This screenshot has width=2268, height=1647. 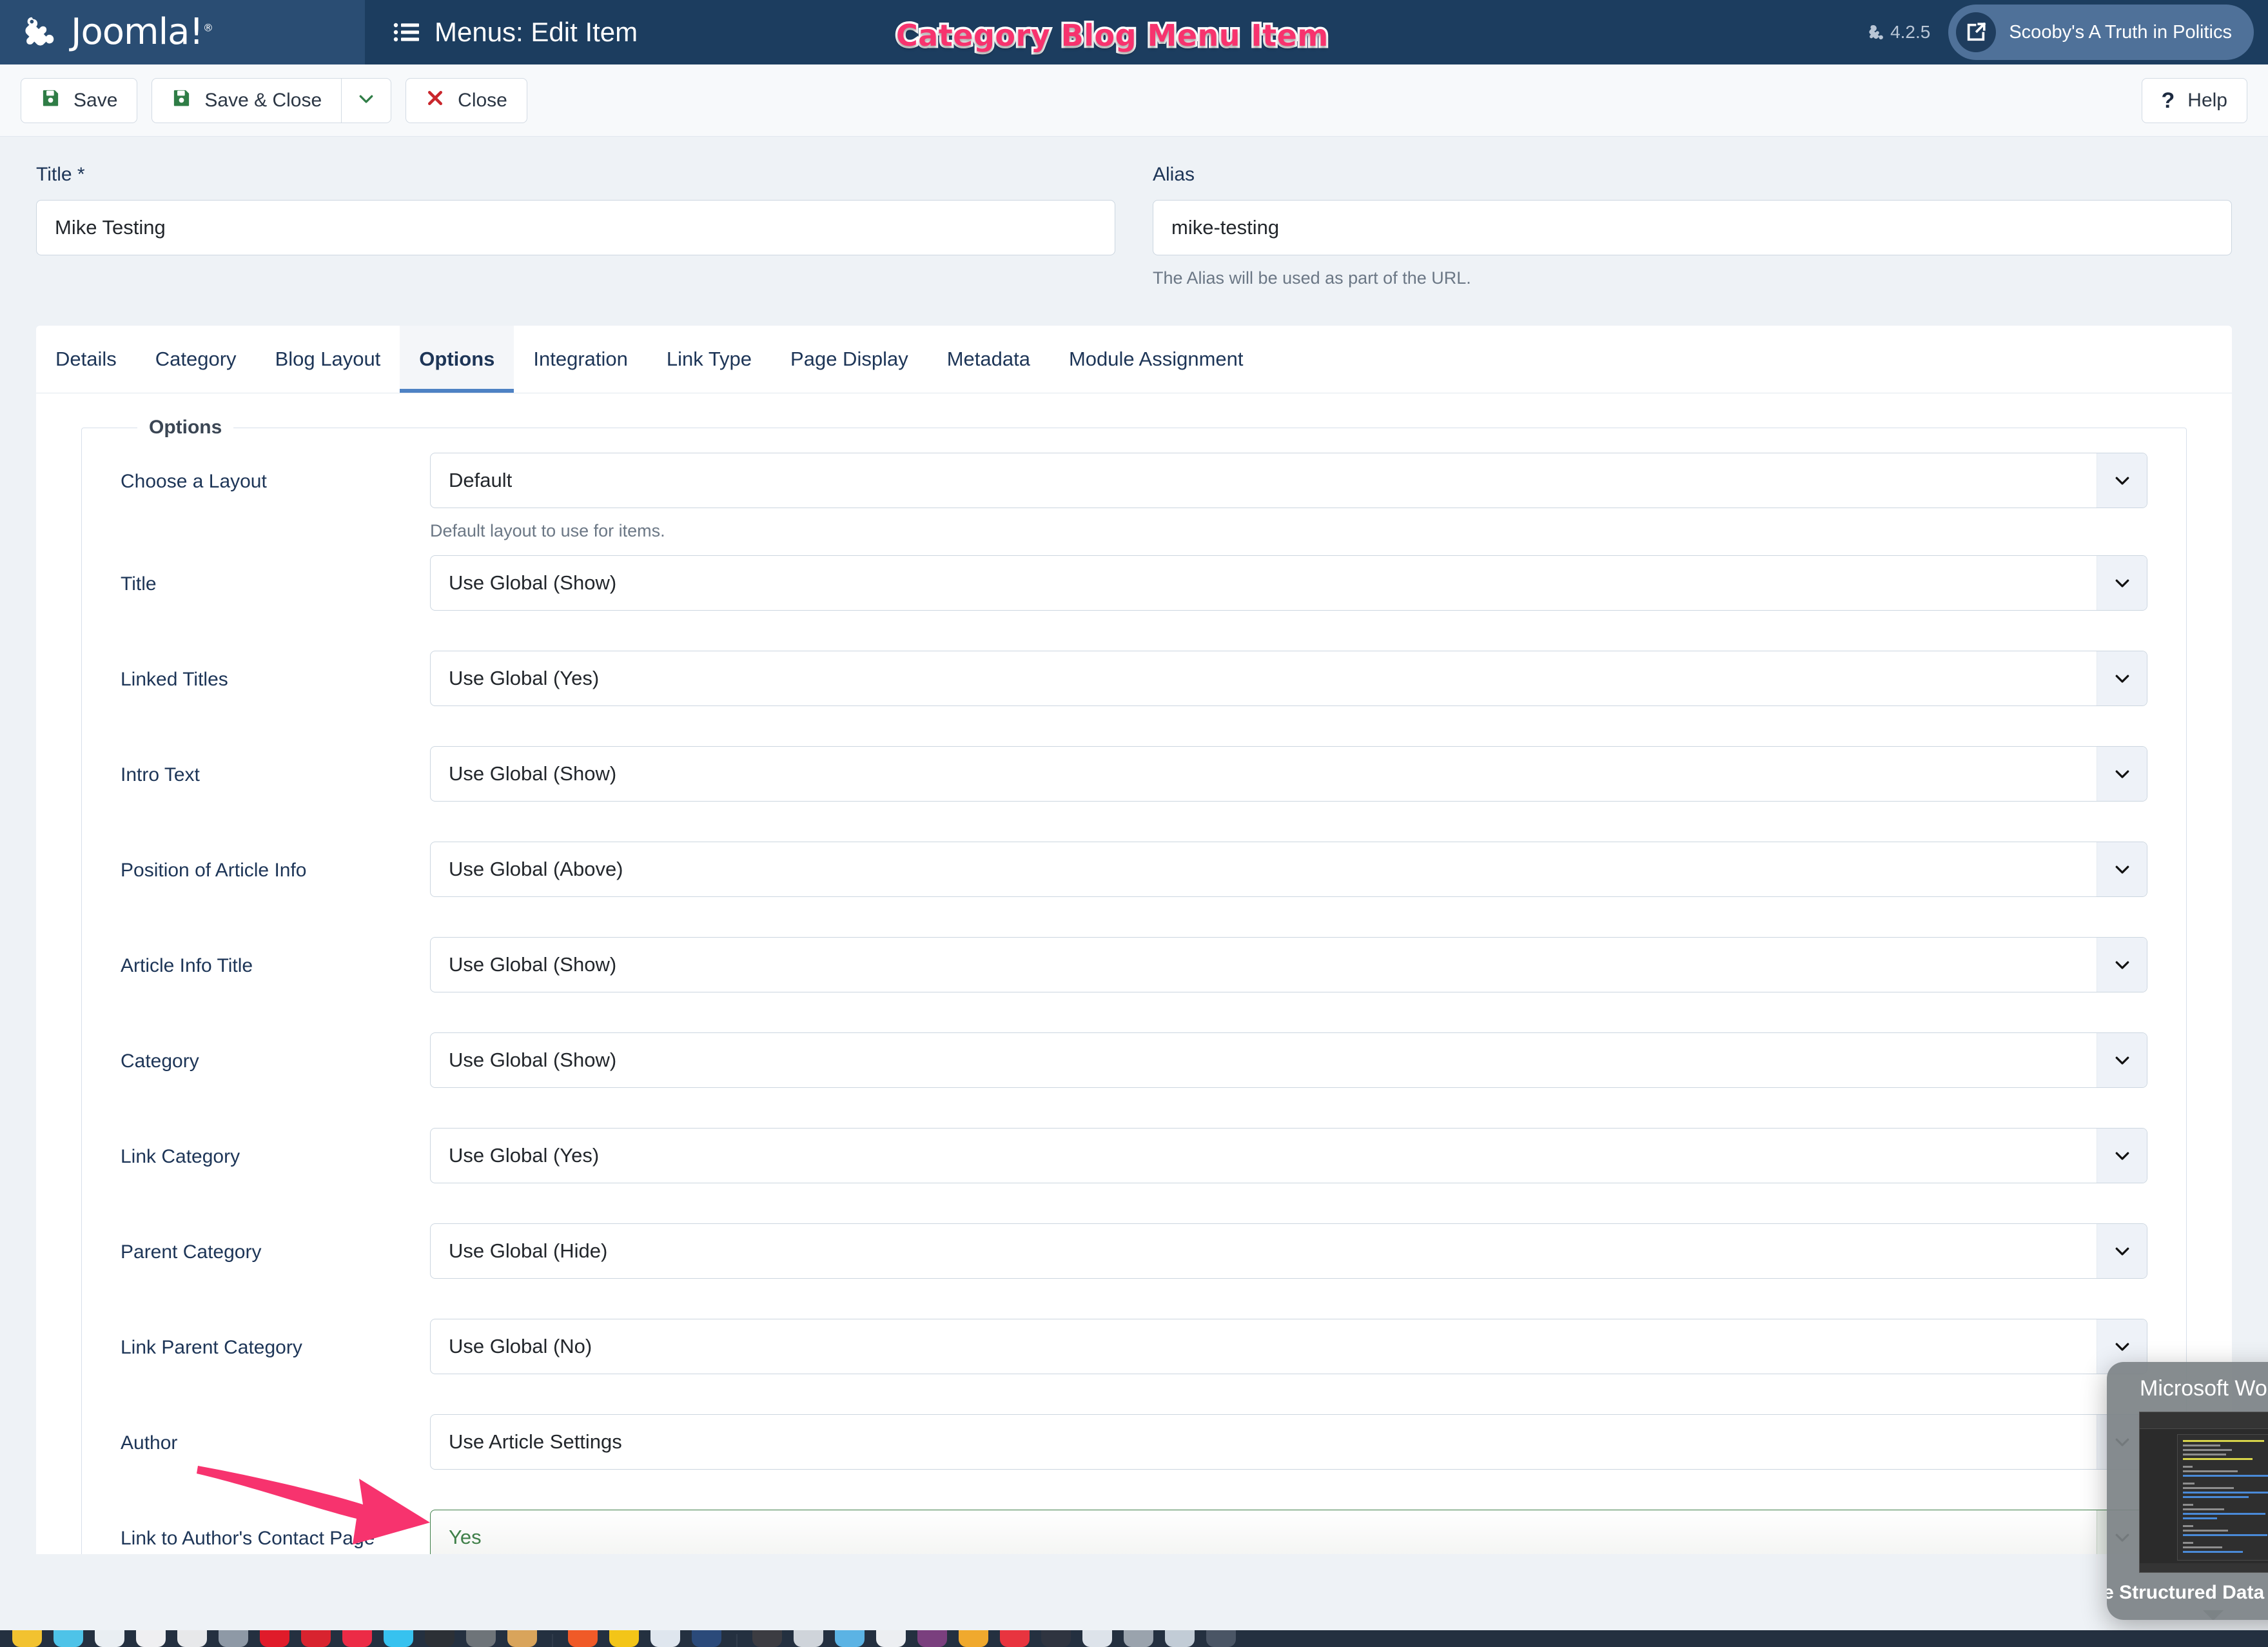 I want to click on x-mark-icon, so click(x=435, y=101).